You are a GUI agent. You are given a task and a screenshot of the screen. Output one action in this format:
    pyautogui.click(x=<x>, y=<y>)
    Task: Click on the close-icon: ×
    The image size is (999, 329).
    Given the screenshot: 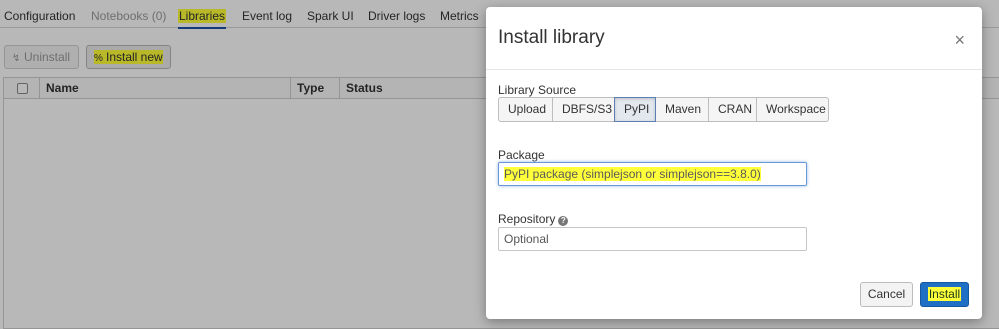 What is the action you would take?
    pyautogui.click(x=959, y=40)
    